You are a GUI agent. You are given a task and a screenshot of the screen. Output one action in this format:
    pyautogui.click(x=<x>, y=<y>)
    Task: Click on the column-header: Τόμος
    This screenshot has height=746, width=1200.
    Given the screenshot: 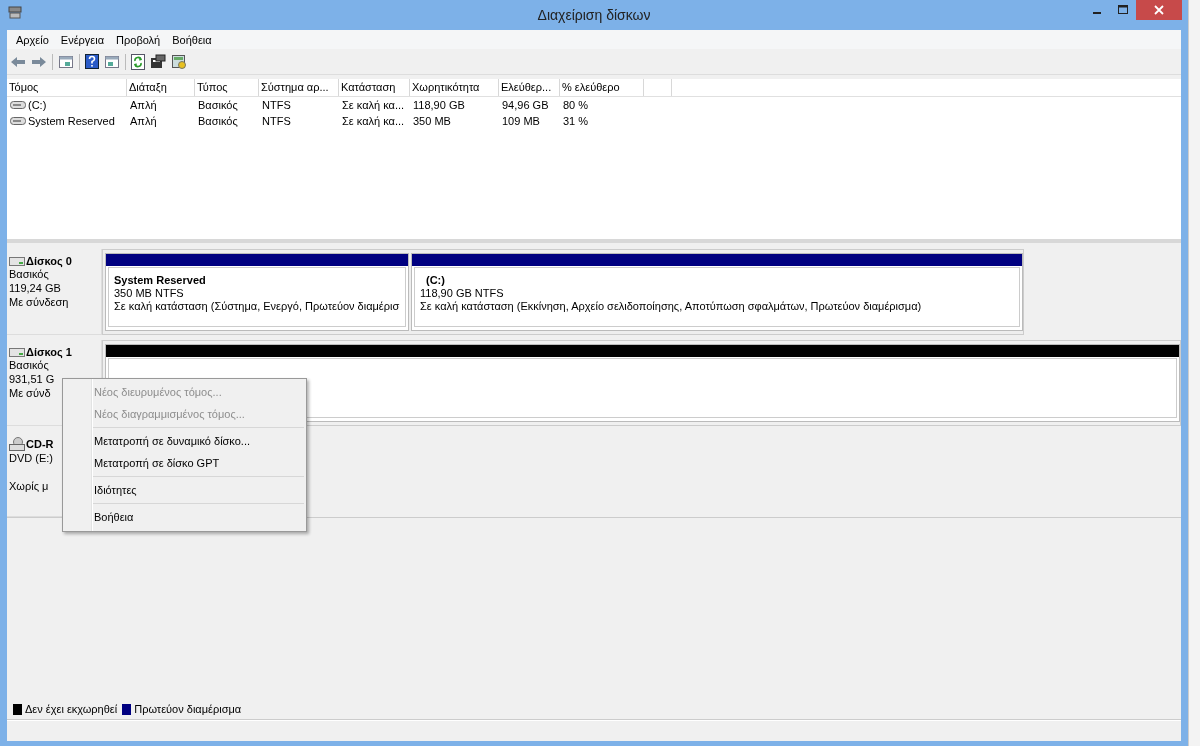 What is the action you would take?
    pyautogui.click(x=67, y=87)
    